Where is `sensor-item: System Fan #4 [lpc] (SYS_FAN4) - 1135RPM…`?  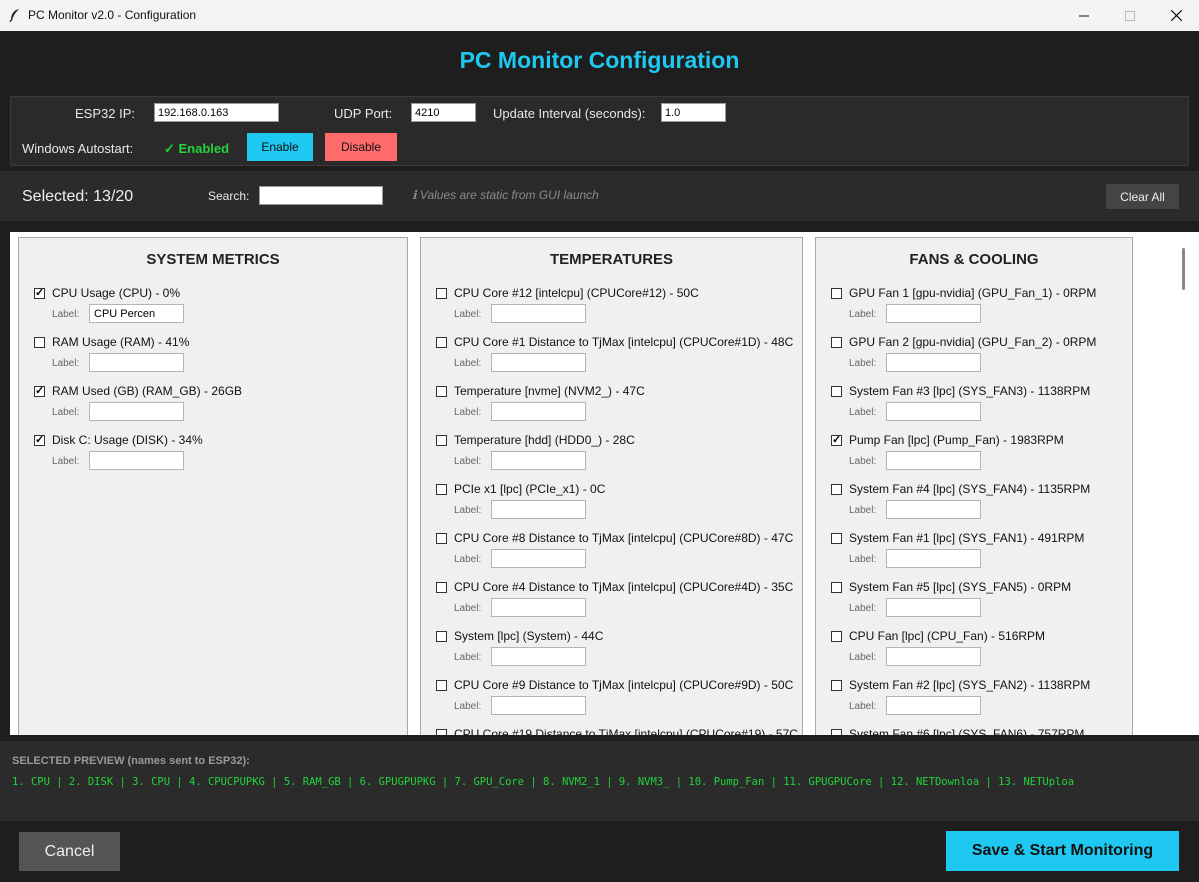
sensor-item: System Fan #4 [lpc] (SYS_FAN4) - 1135RPM… is located at coordinates (974, 506).